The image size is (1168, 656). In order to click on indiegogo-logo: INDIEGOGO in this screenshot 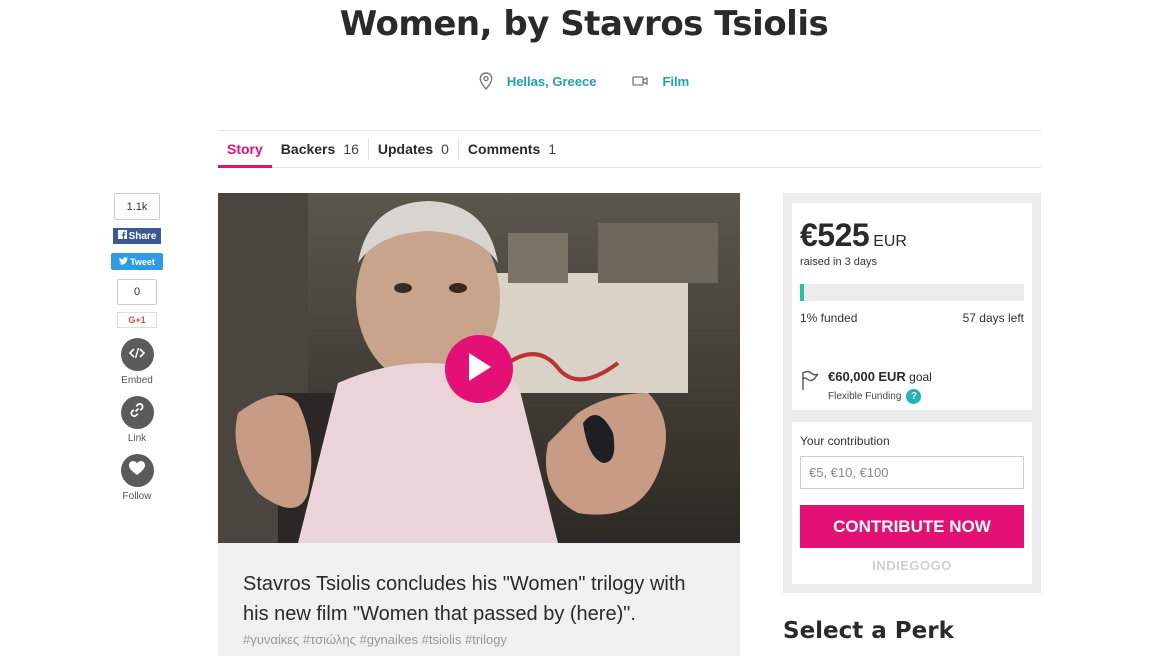, I will do `click(912, 565)`.